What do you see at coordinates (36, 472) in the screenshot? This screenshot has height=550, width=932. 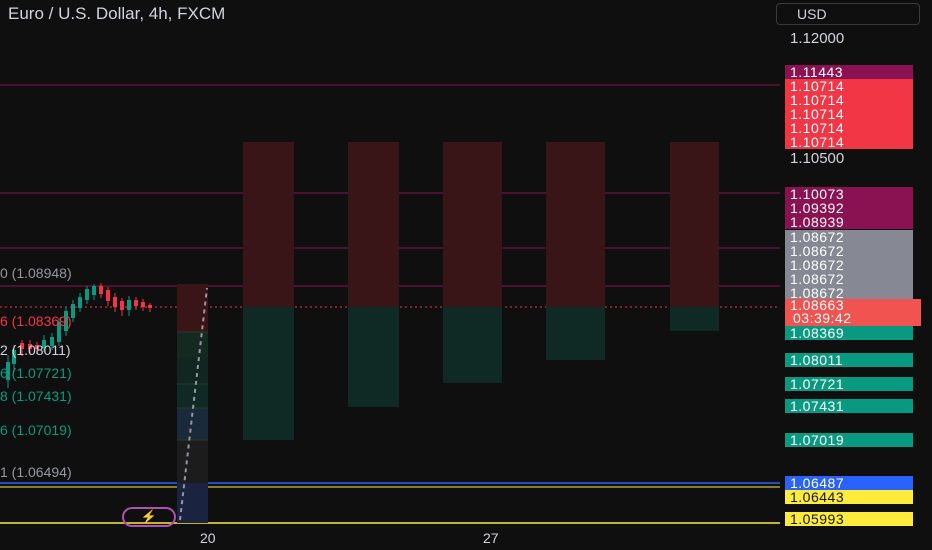 I see `level-label: 1 (1.06494)` at bounding box center [36, 472].